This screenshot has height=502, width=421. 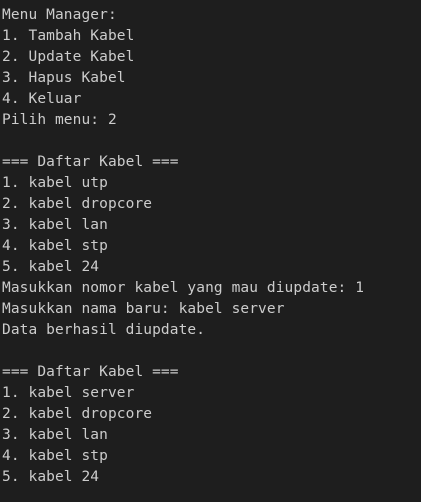 I want to click on list-after-item: 2. kabel dropcore, so click(x=77, y=414).